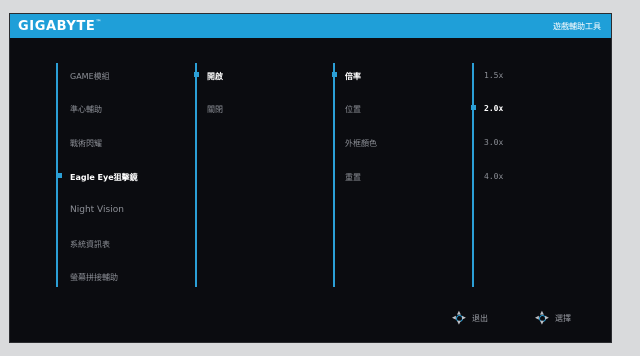 The image size is (640, 356). What do you see at coordinates (577, 26) in the screenshot?
I see `tool-title: 遊戲輔助工具` at bounding box center [577, 26].